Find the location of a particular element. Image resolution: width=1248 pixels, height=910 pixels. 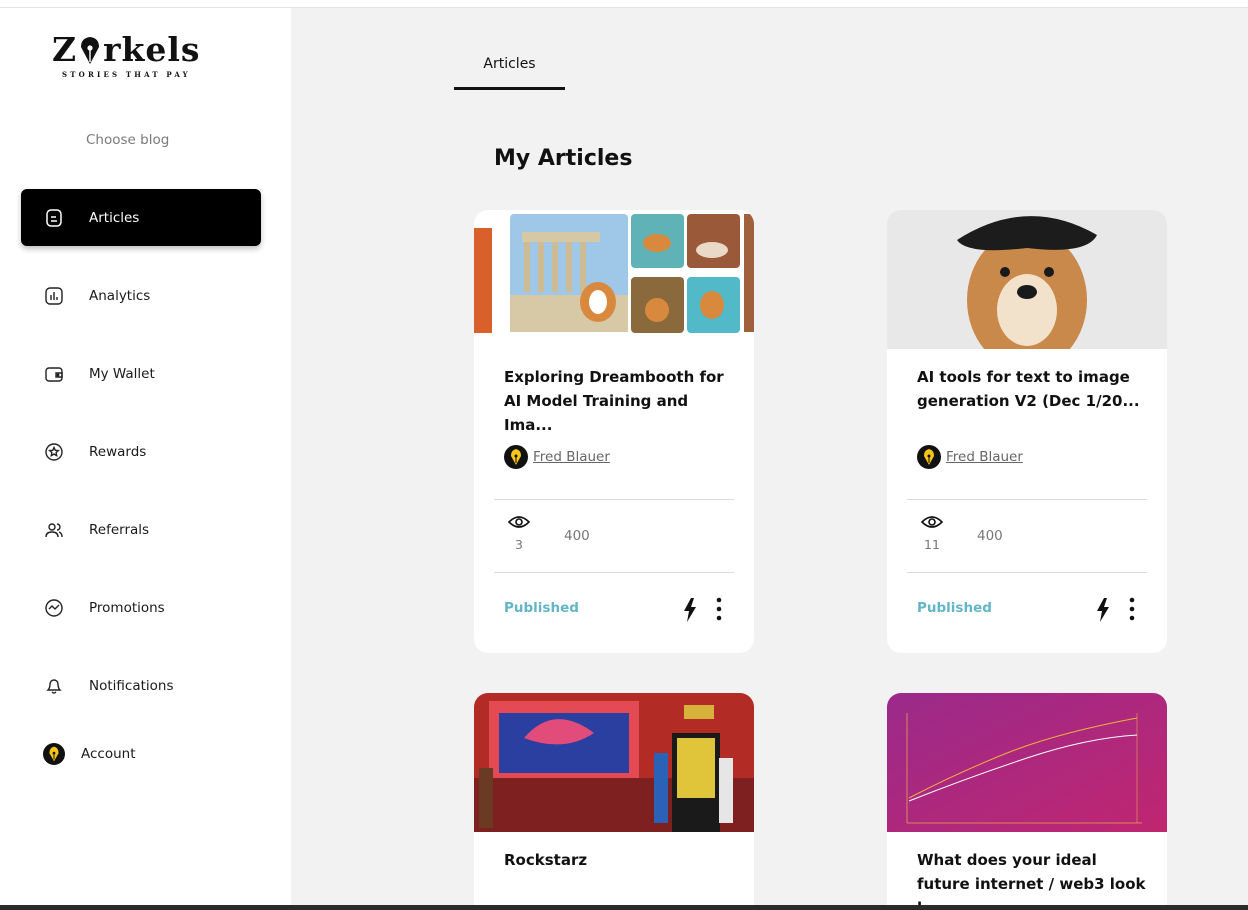

article-title: Rockstarz is located at coordinates (621, 860).